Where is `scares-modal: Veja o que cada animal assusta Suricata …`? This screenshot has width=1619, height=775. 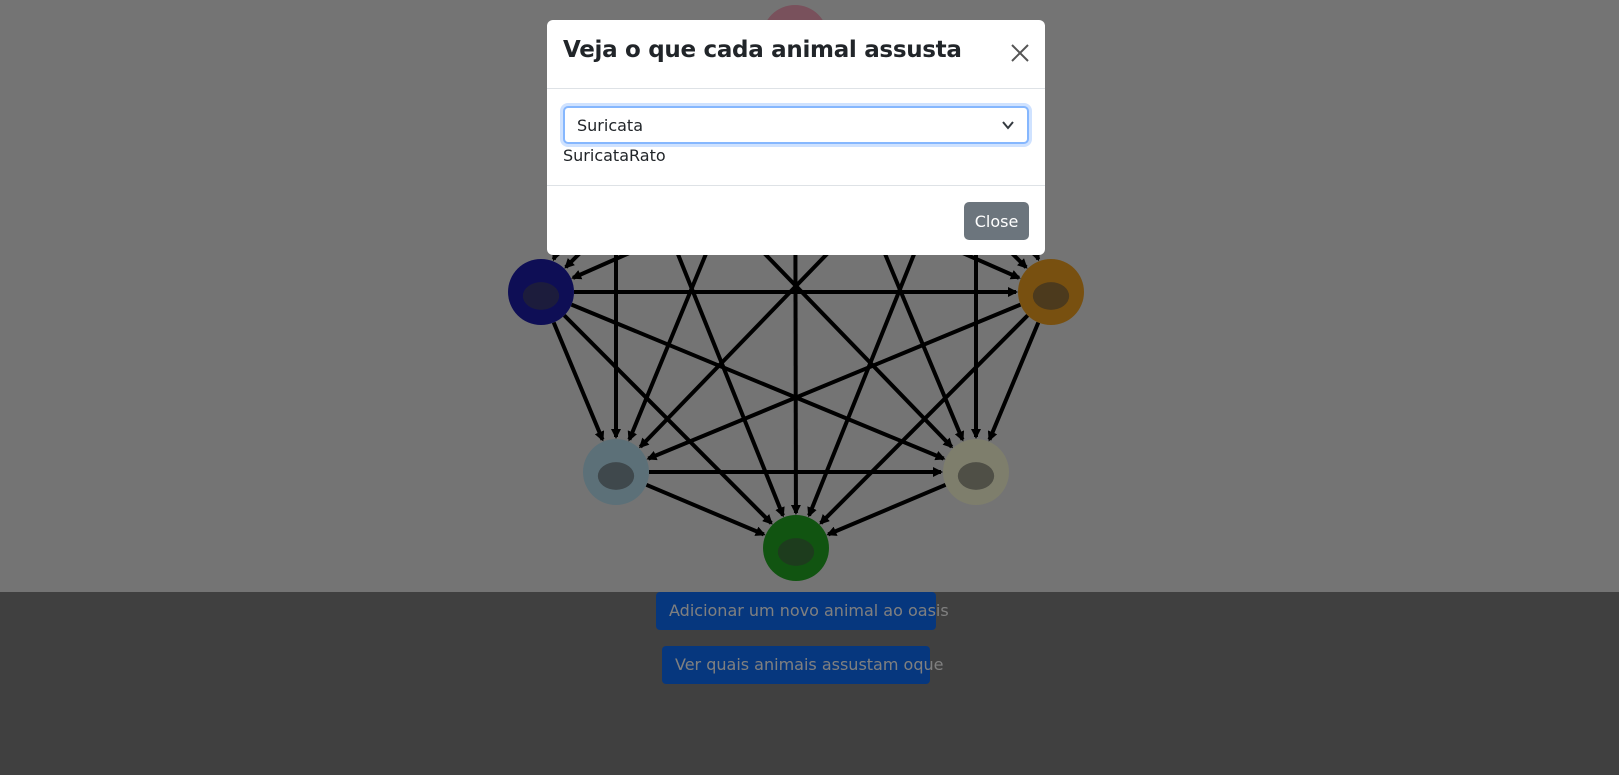 scares-modal: Veja o que cada animal assusta Suricata … is located at coordinates (796, 137).